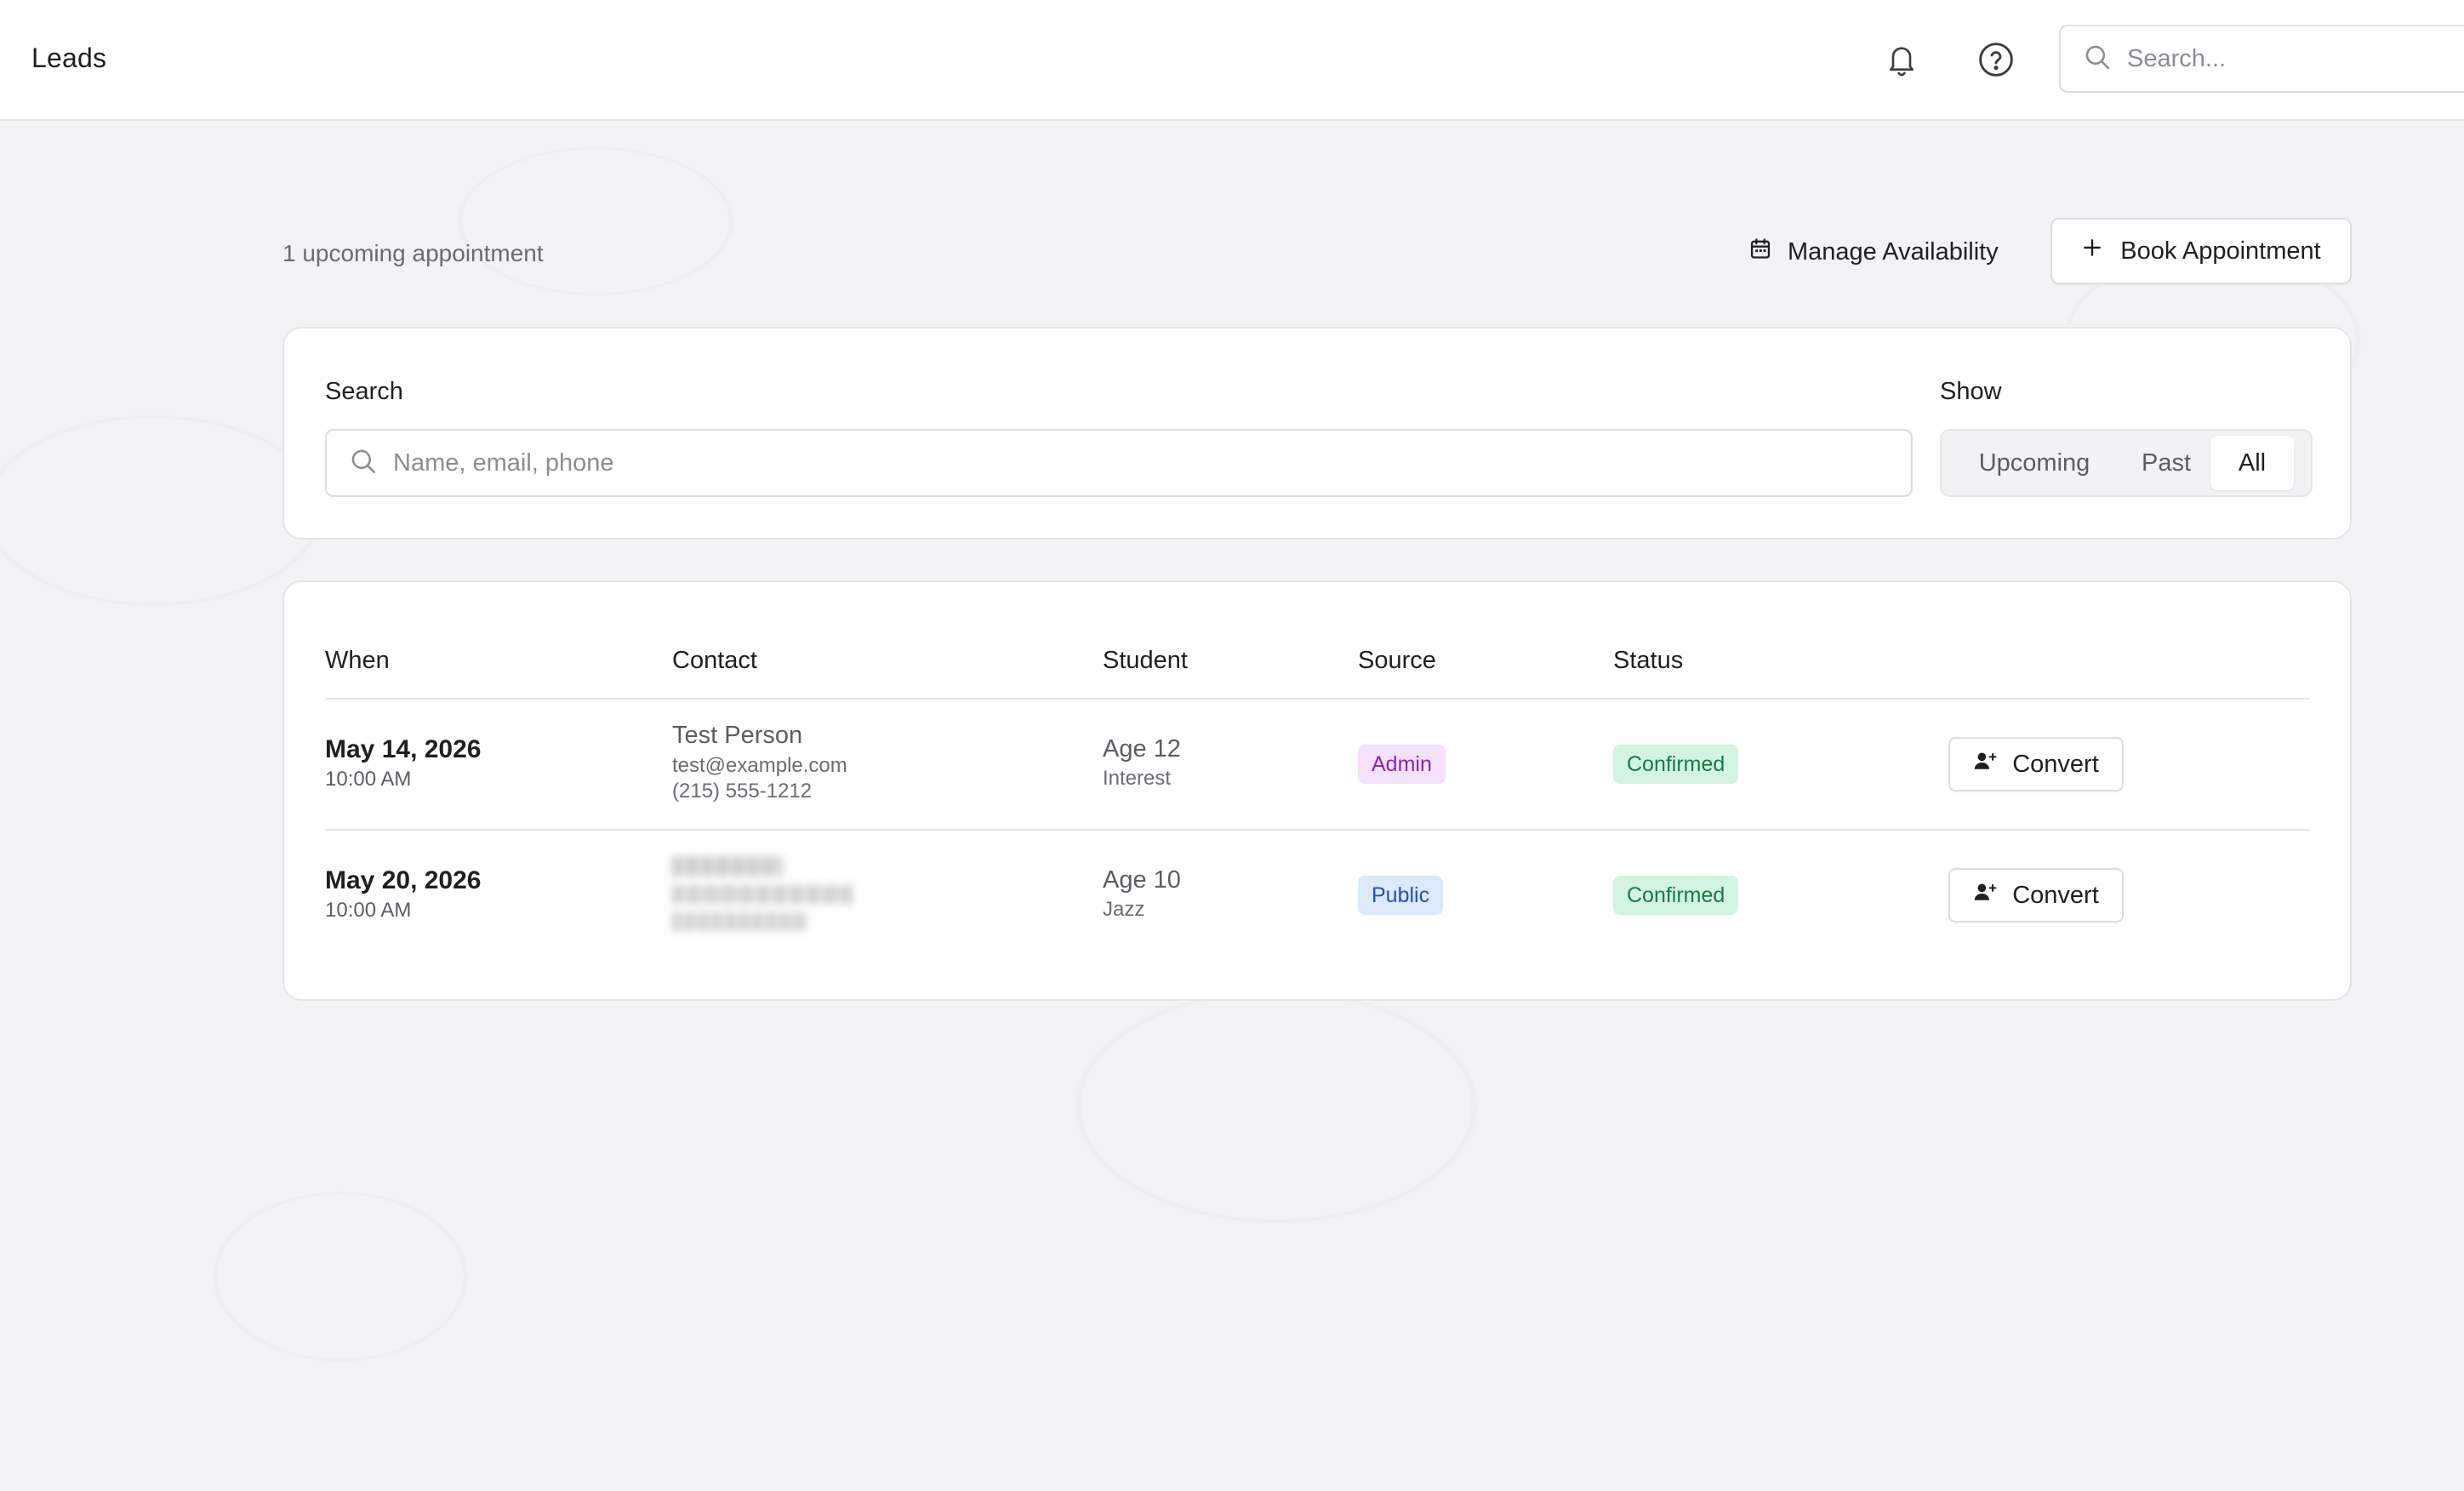  I want to click on appointment-date: May 14, 2026, so click(404, 749).